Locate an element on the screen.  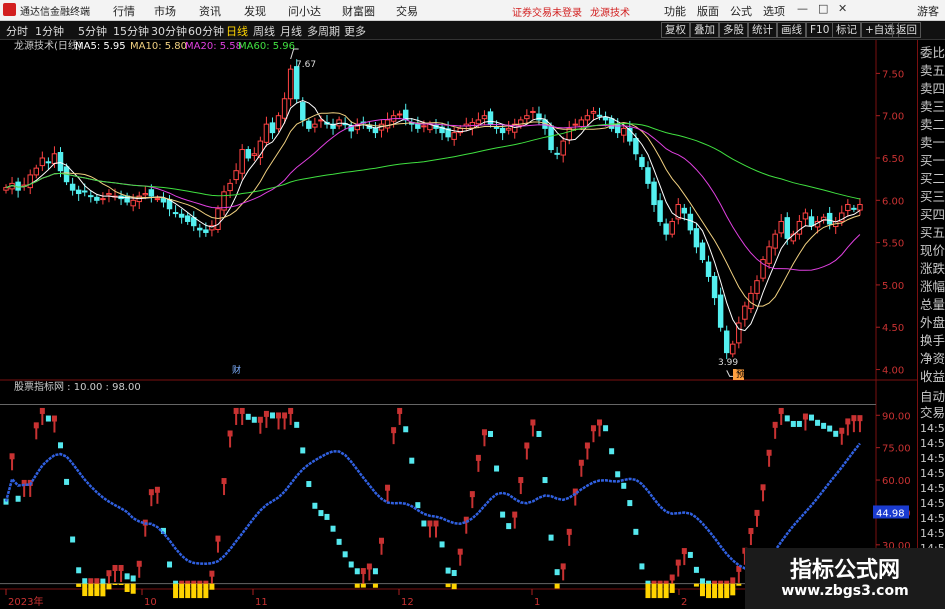
brand-label: 龙源技术 is located at coordinates (610, 13).